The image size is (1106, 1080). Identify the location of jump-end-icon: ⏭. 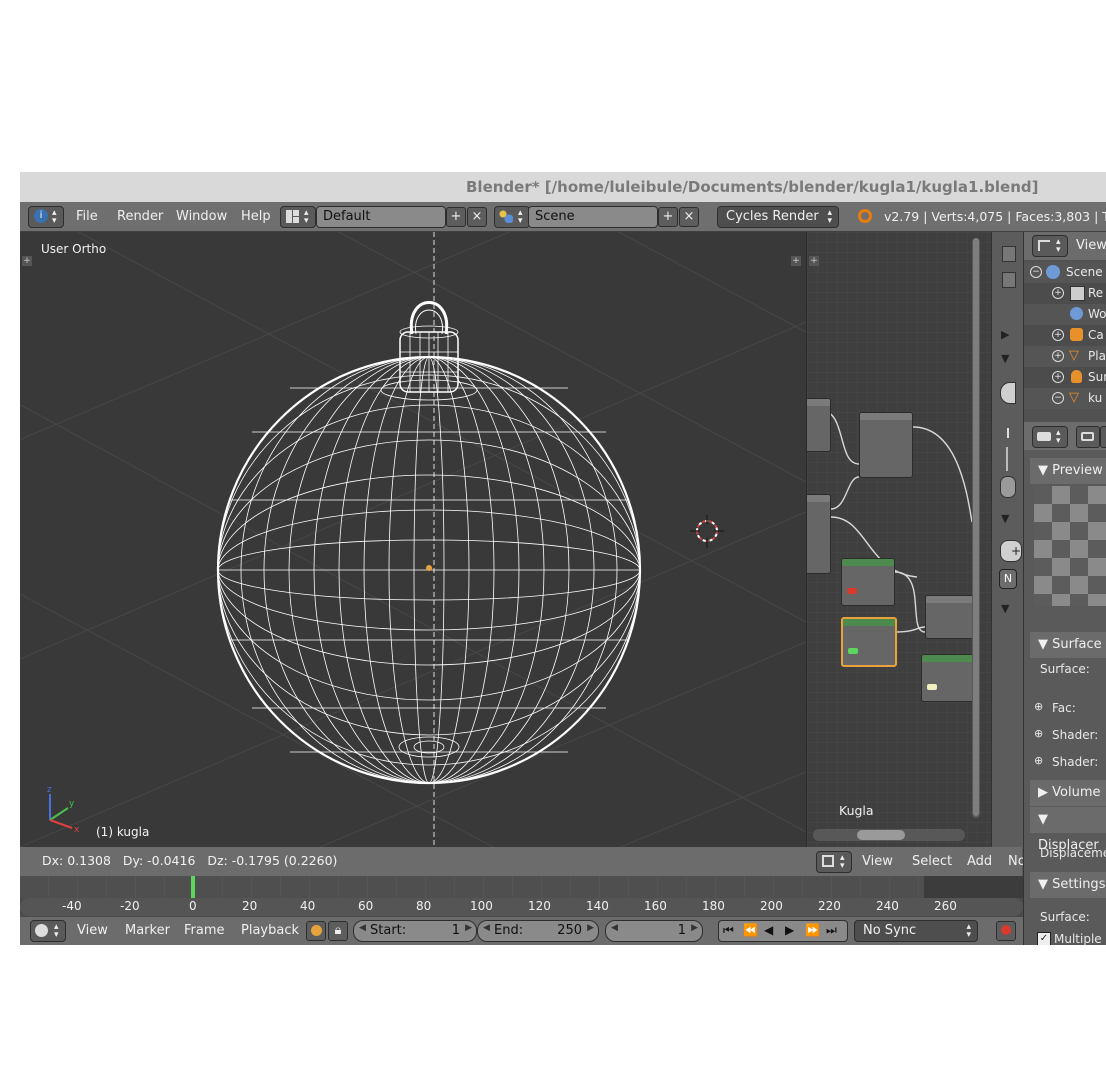
(831, 930).